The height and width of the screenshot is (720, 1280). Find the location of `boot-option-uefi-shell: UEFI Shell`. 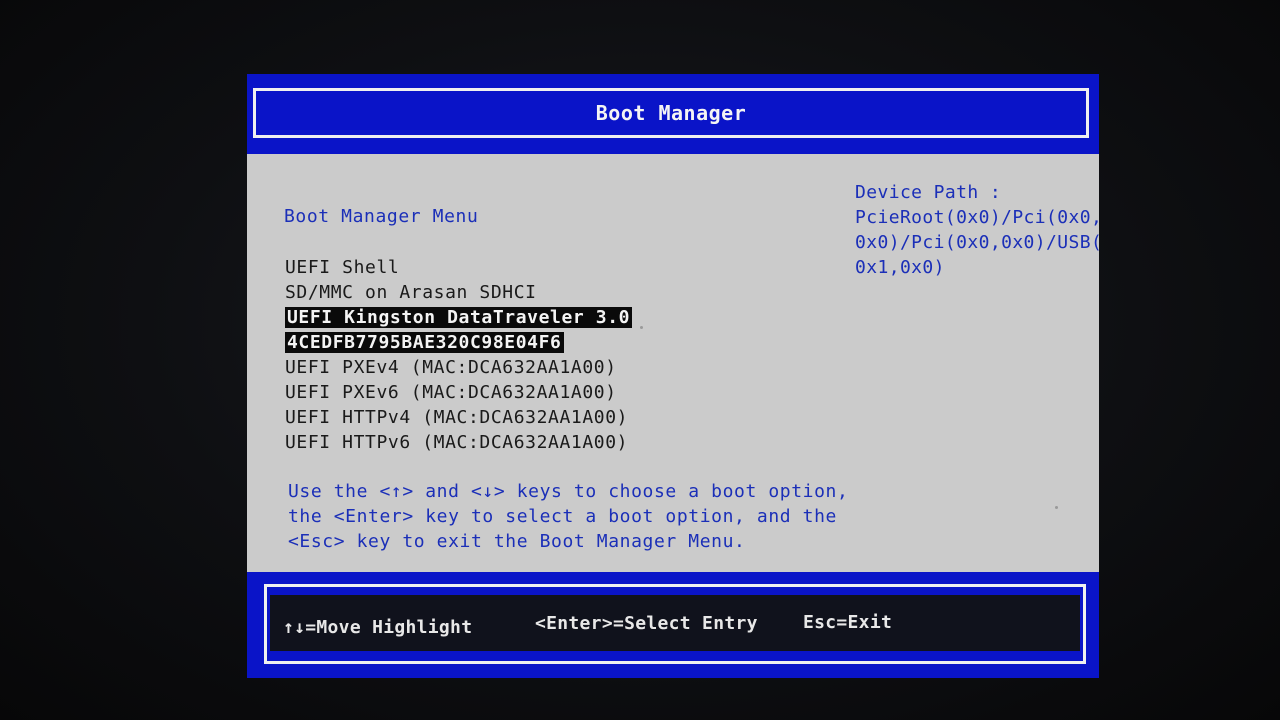

boot-option-uefi-shell: UEFI Shell is located at coordinates (459, 267).